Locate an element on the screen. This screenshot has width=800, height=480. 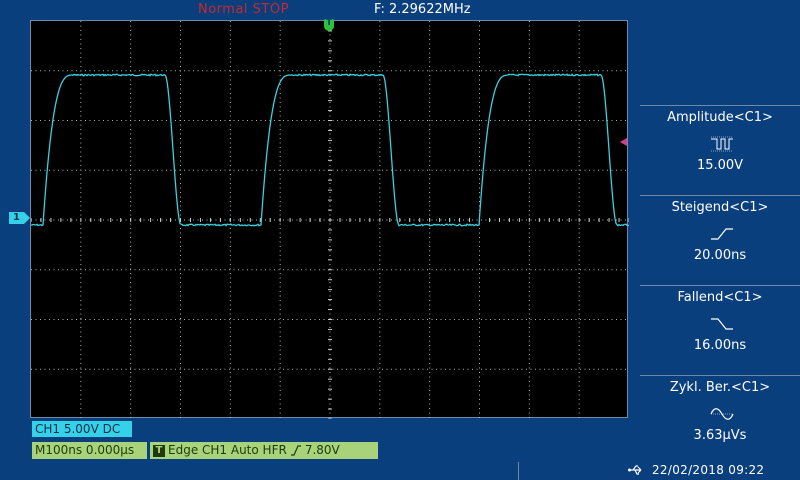
trigger-settings: T Edge CH1 Auto HFR 7.80V is located at coordinates (264, 450).